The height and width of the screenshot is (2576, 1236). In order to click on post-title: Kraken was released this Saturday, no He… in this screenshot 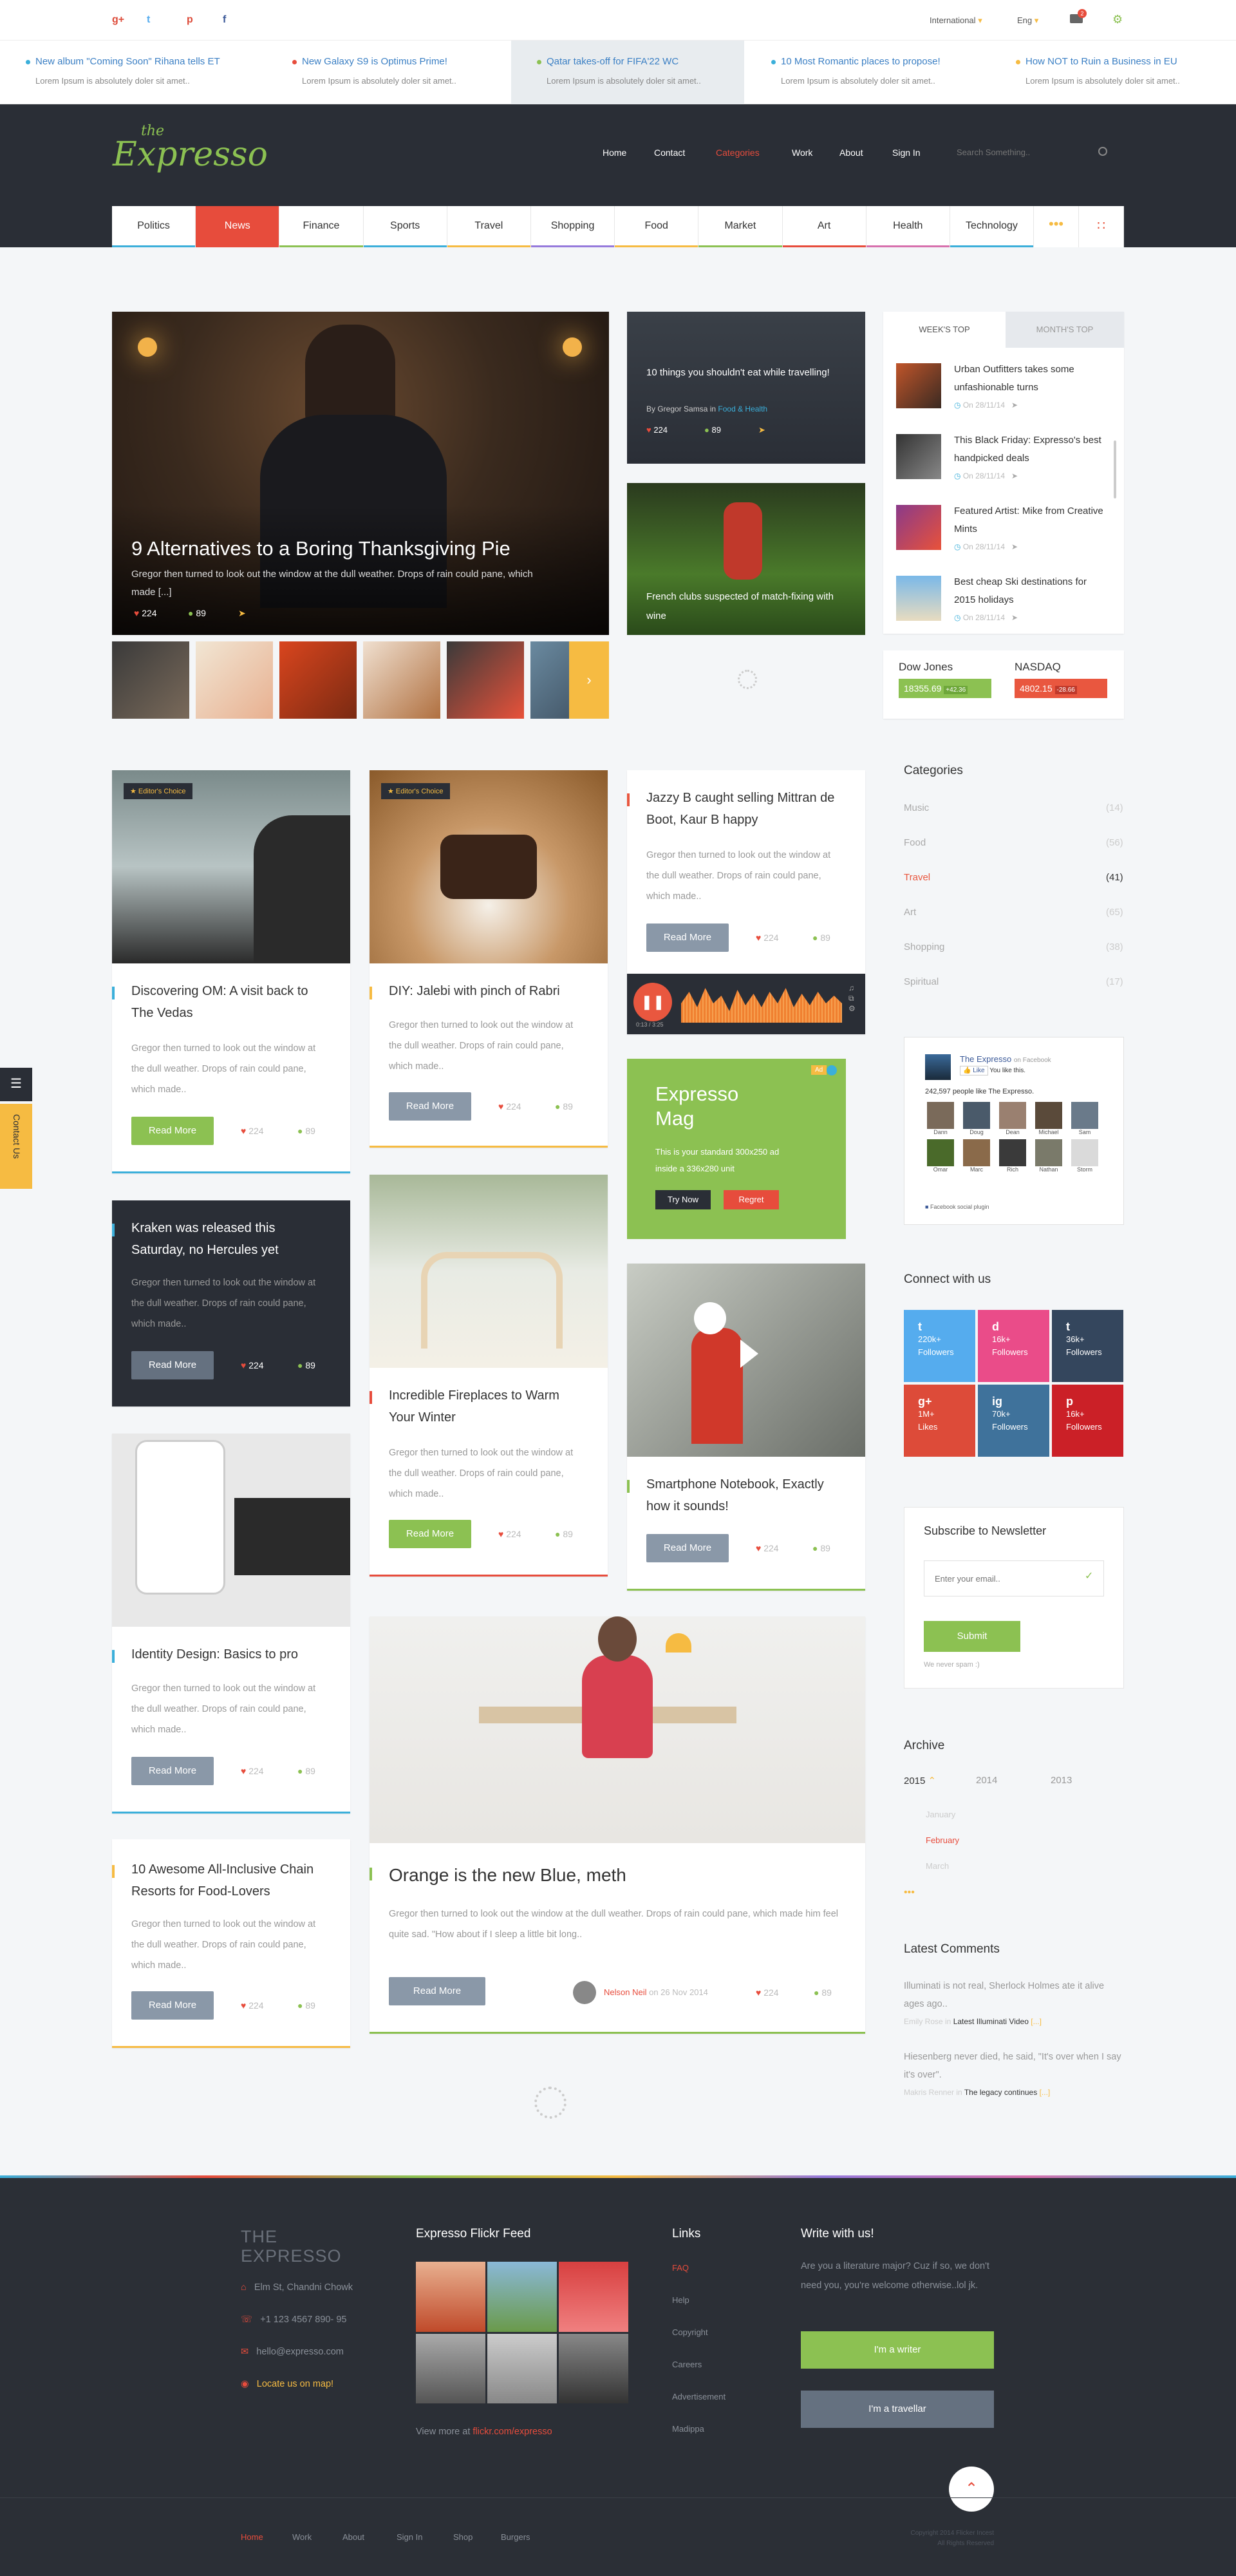, I will do `click(221, 1239)`.